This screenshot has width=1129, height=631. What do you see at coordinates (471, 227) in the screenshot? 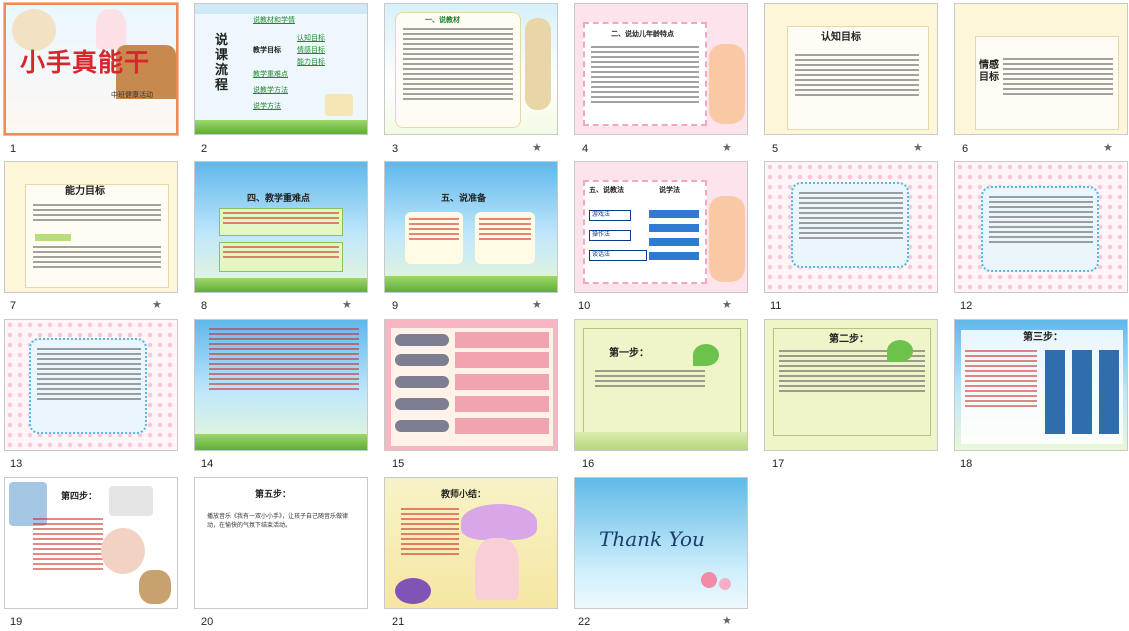
I see `slide-thumbnail-9: 五、说准备` at bounding box center [471, 227].